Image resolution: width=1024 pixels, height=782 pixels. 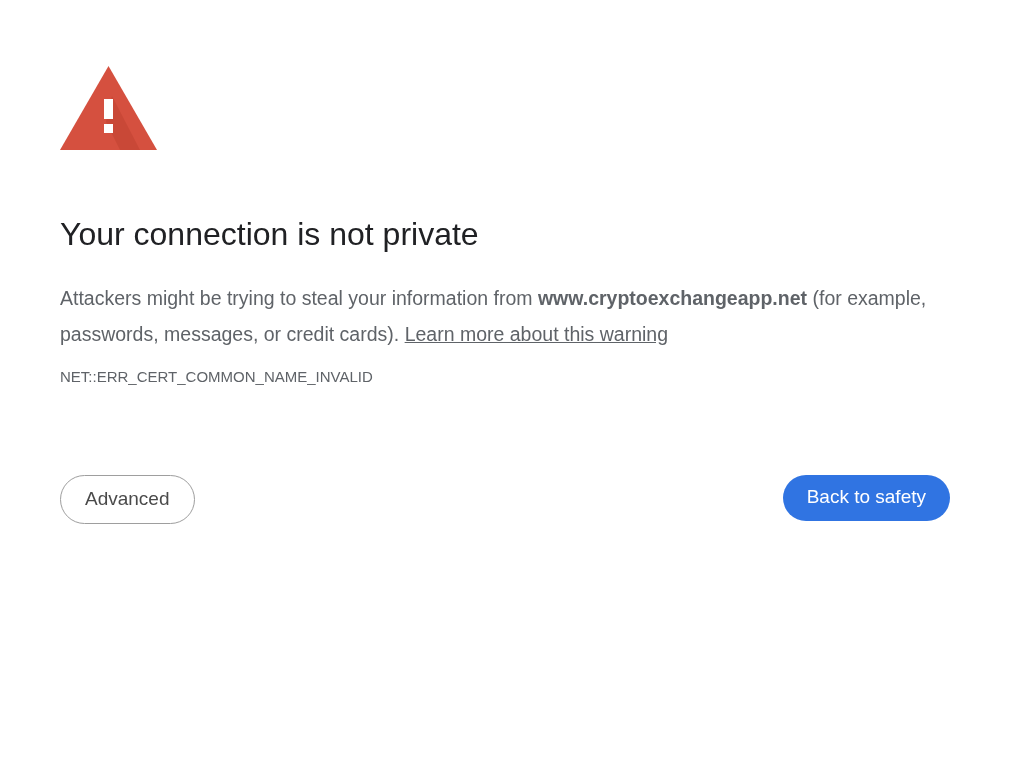 What do you see at coordinates (866, 497) in the screenshot?
I see `back-to-safety-button: Back to safety` at bounding box center [866, 497].